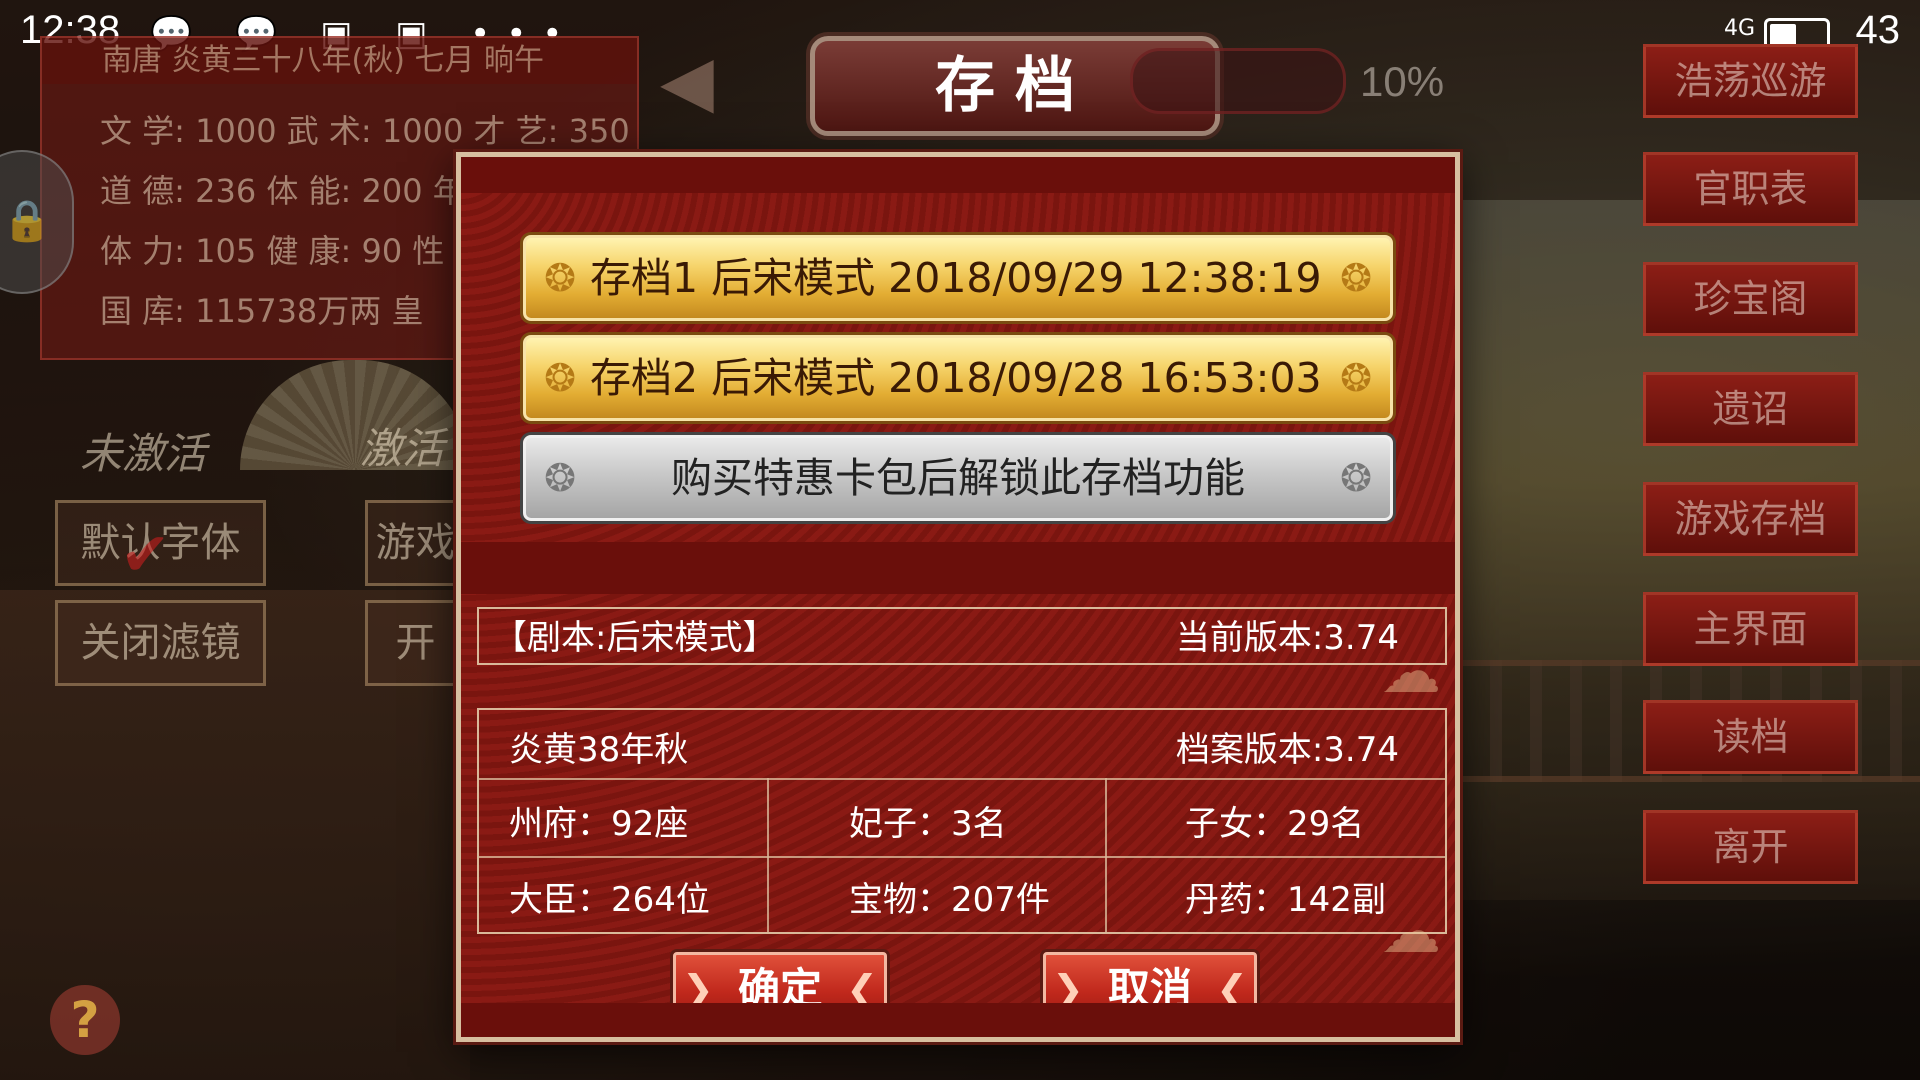 The width and height of the screenshot is (1920, 1080). What do you see at coordinates (272, 251) in the screenshot?
I see `info-row: 体 力: 105 健 康: 90 性` at bounding box center [272, 251].